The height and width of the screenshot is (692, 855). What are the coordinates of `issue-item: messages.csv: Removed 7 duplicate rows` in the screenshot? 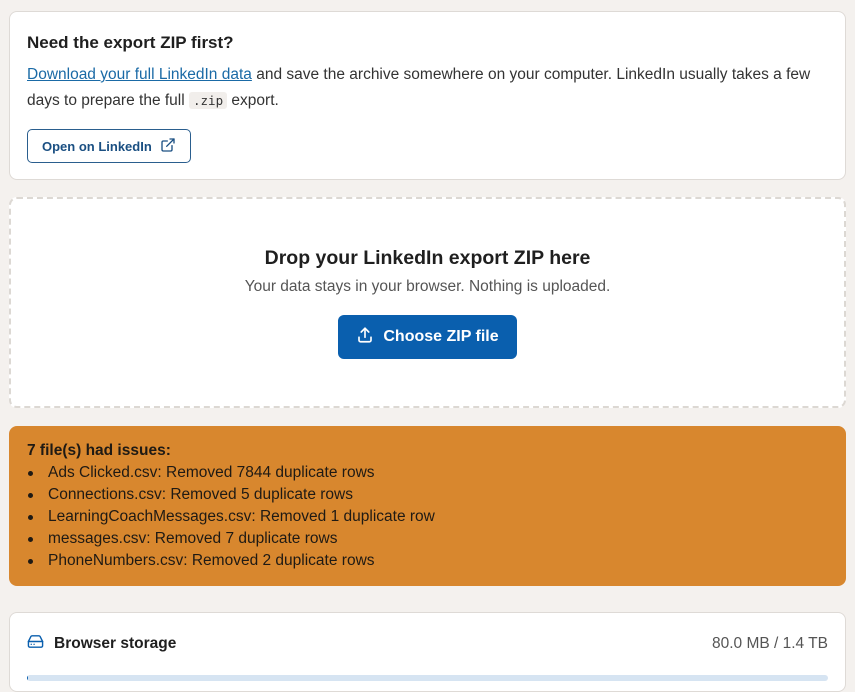 It's located at (427, 539).